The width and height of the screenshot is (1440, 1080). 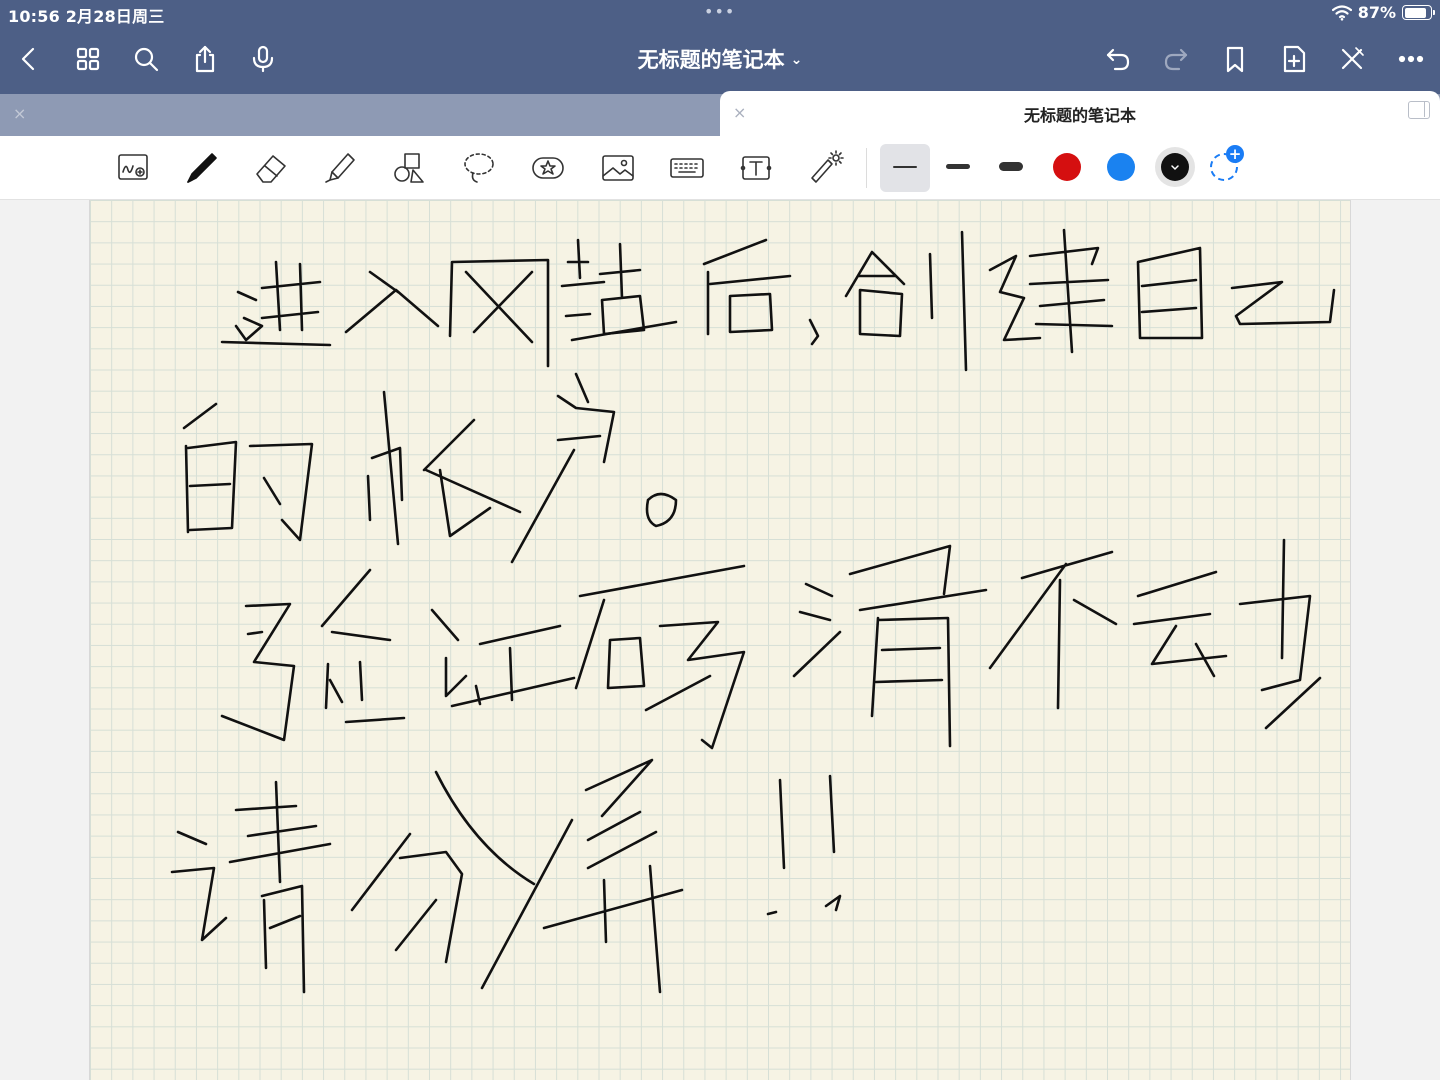 I want to click on toolbar-divider, so click(x=866, y=168).